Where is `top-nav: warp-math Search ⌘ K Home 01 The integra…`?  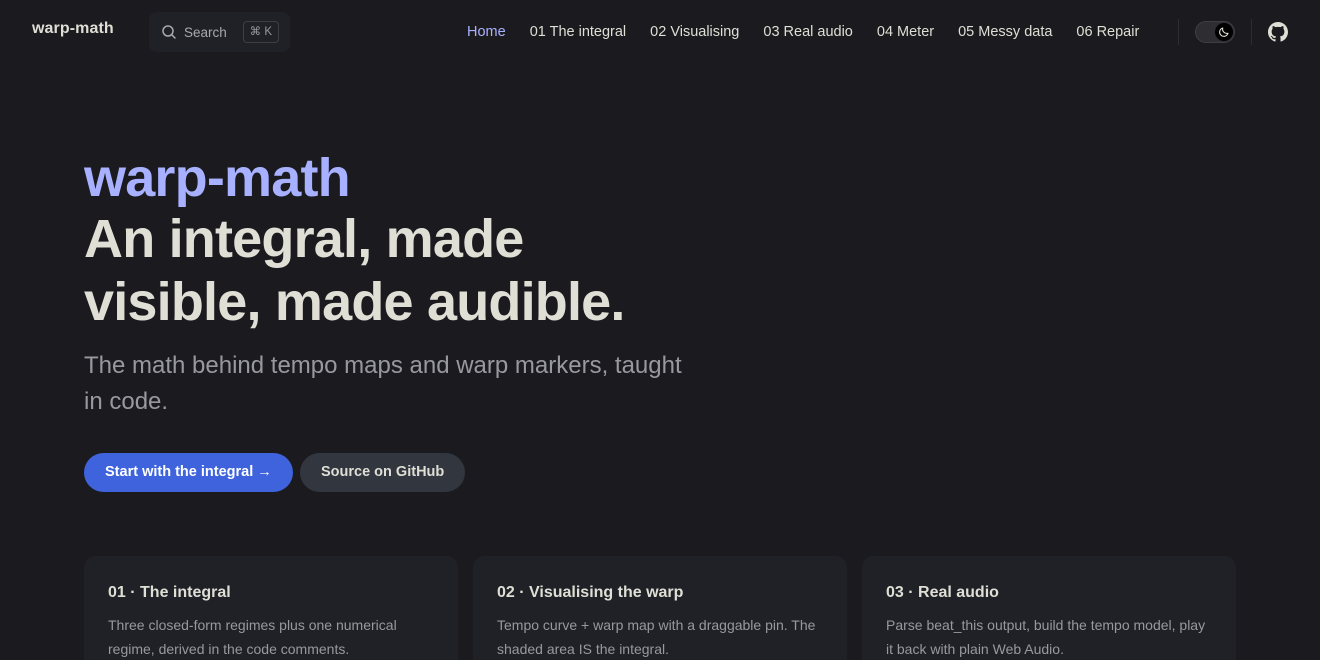
top-nav: warp-math Search ⌘ K Home 01 The integra… is located at coordinates (660, 32).